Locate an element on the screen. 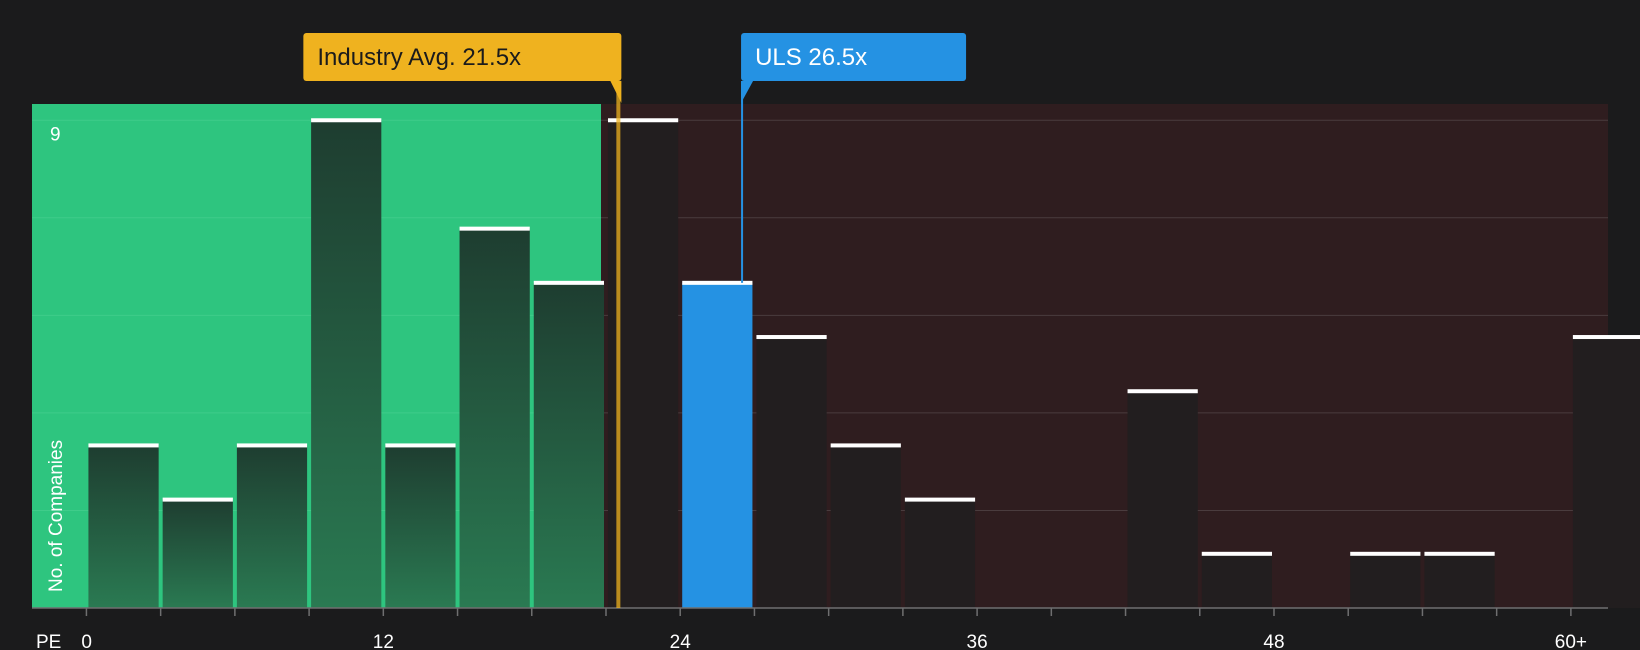 Image resolution: width=1640 pixels, height=650 pixels. x-tick-label: 60+ is located at coordinates (1571, 641).